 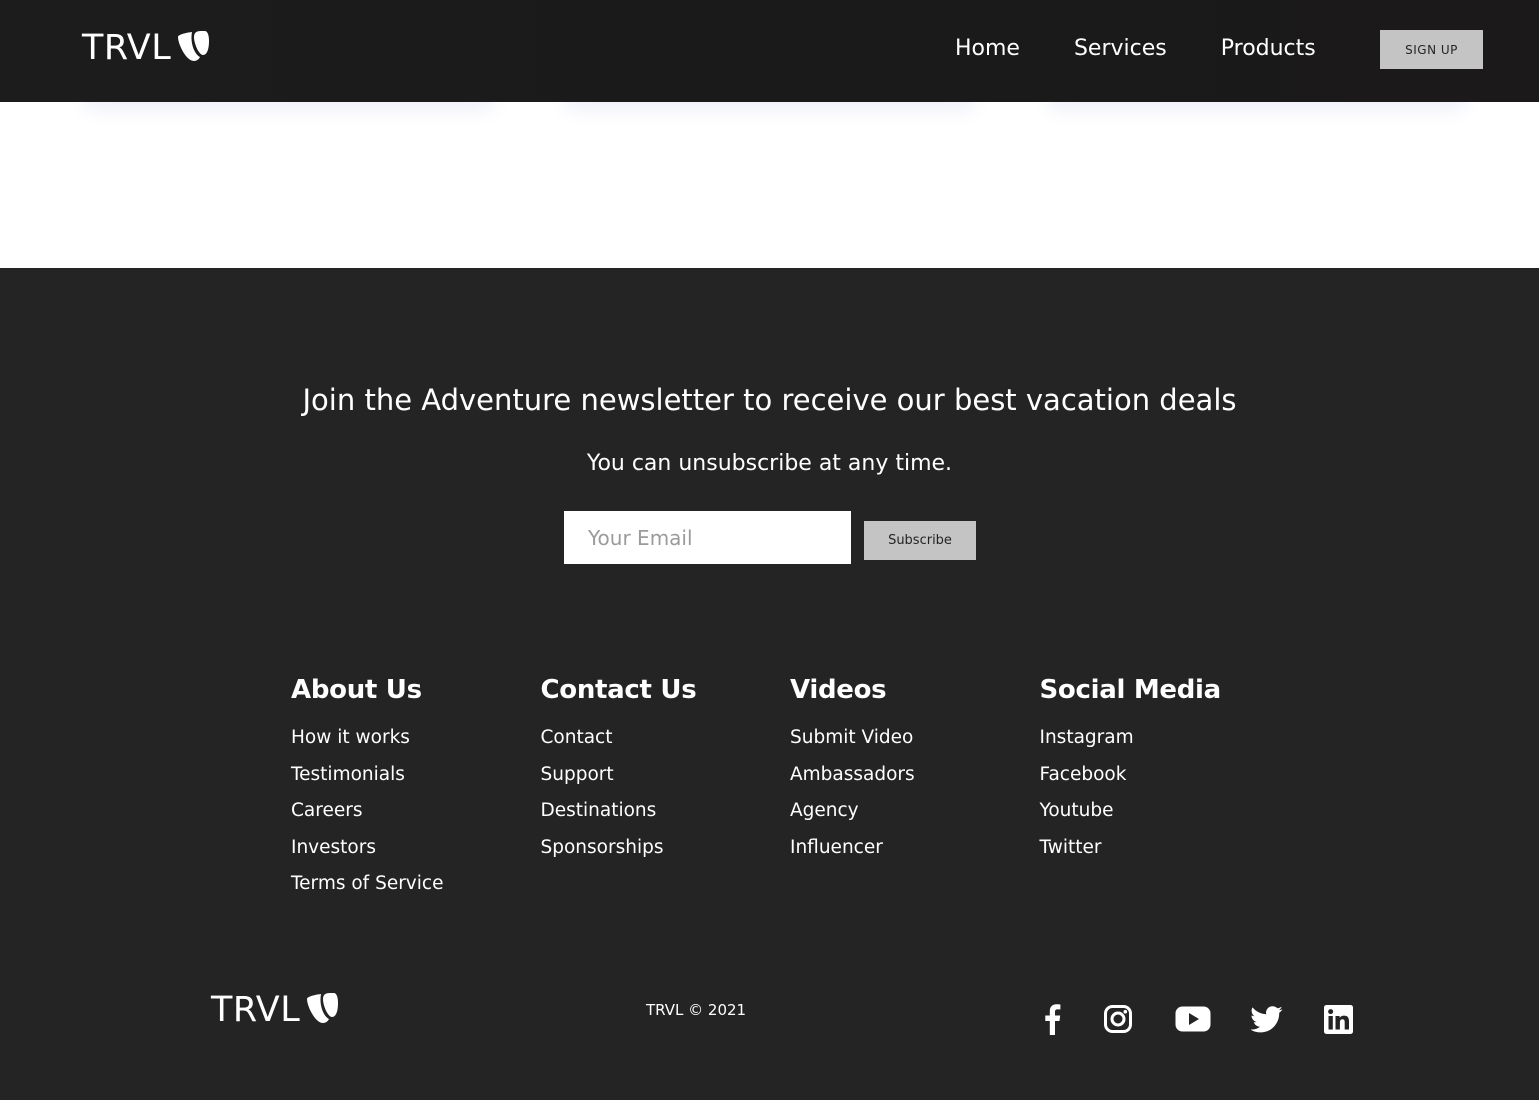 What do you see at coordinates (666, 738) in the screenshot?
I see `footer-link: Contact` at bounding box center [666, 738].